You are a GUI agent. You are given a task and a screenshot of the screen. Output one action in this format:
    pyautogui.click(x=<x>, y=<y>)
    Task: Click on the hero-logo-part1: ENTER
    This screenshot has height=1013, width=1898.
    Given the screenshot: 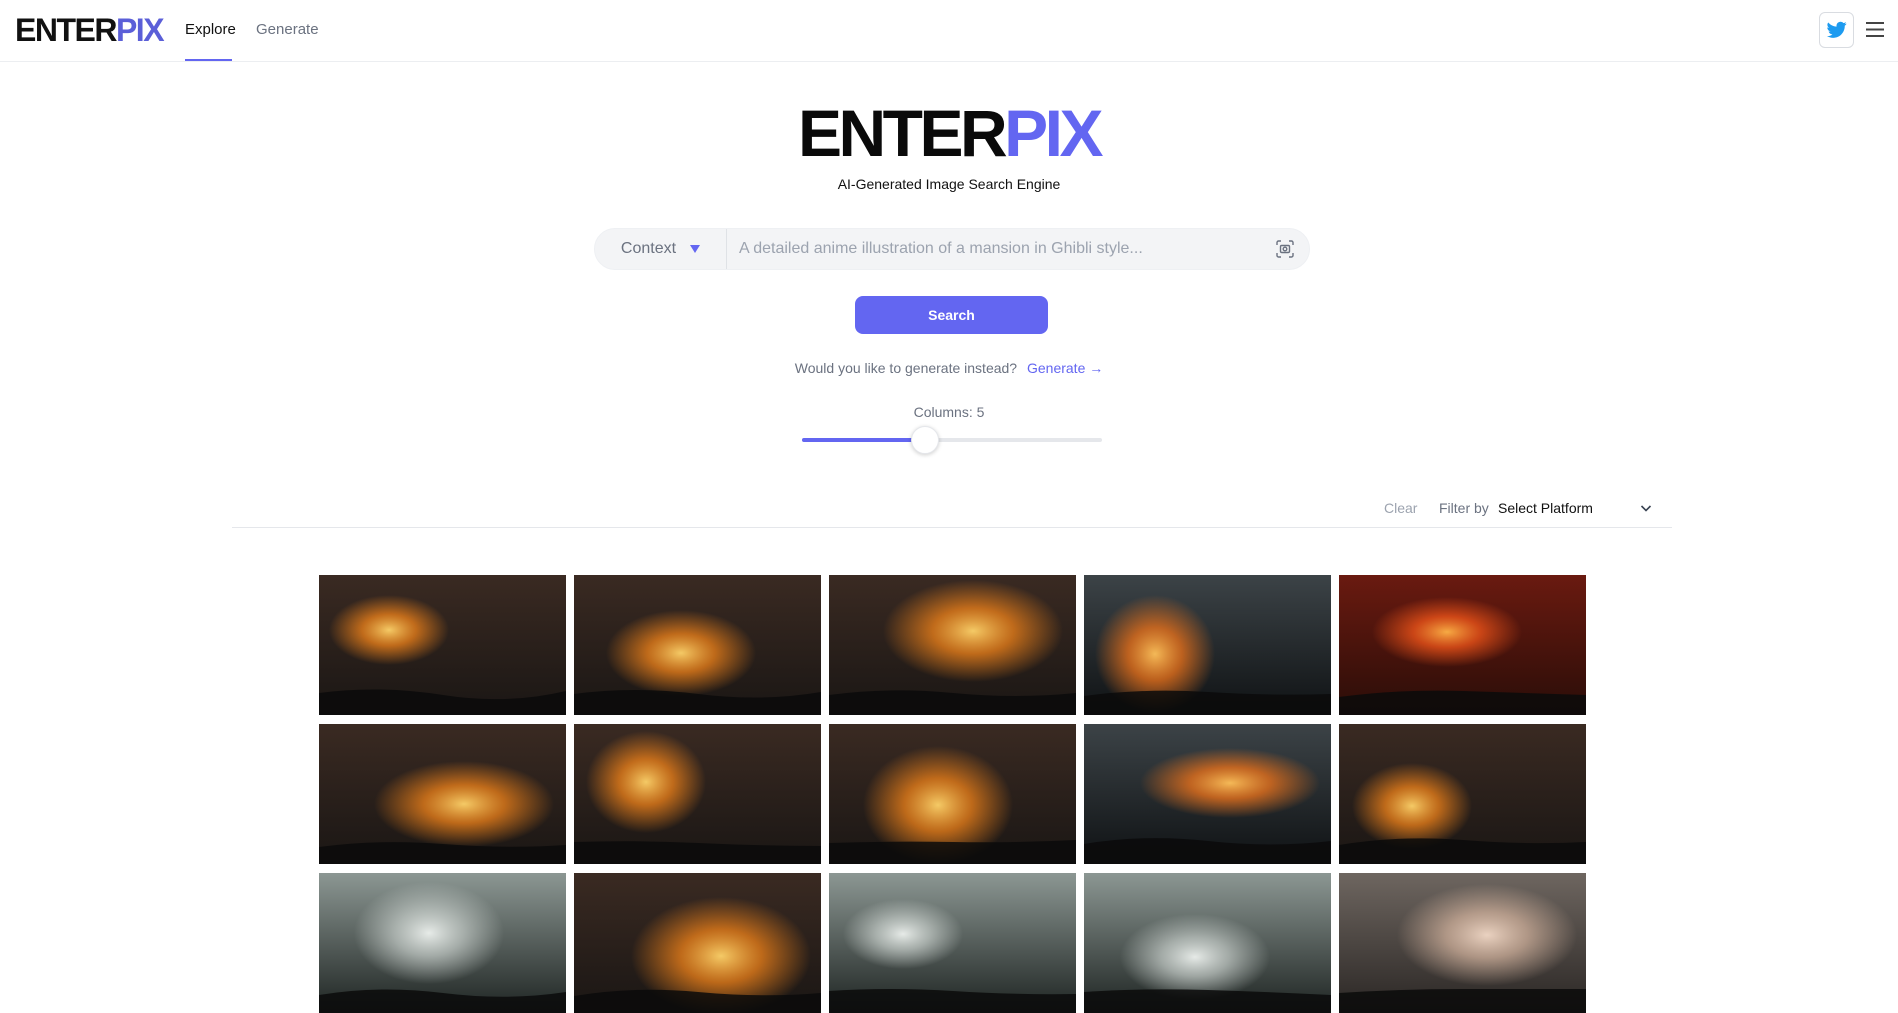 What is the action you would take?
    pyautogui.click(x=902, y=133)
    